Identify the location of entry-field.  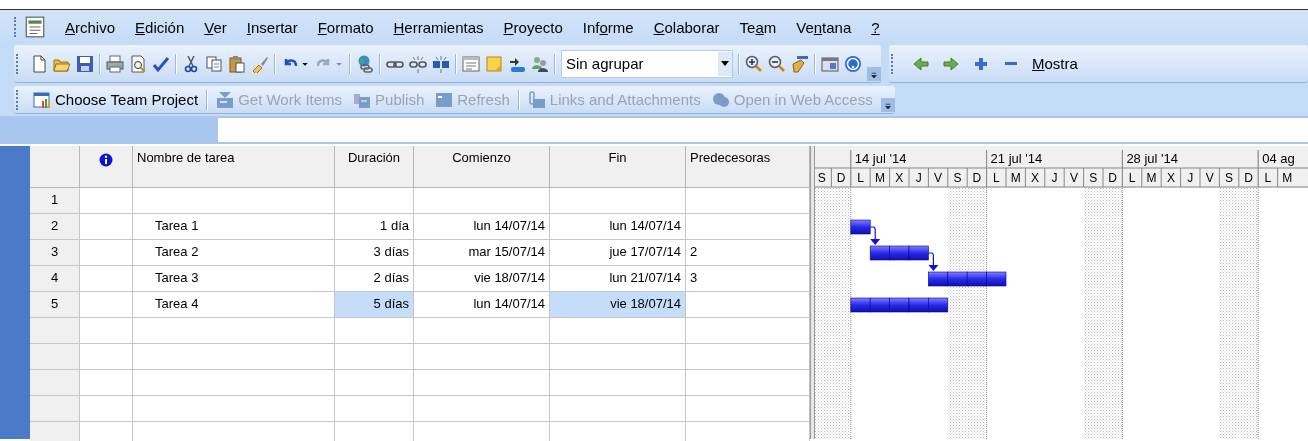
(763, 130).